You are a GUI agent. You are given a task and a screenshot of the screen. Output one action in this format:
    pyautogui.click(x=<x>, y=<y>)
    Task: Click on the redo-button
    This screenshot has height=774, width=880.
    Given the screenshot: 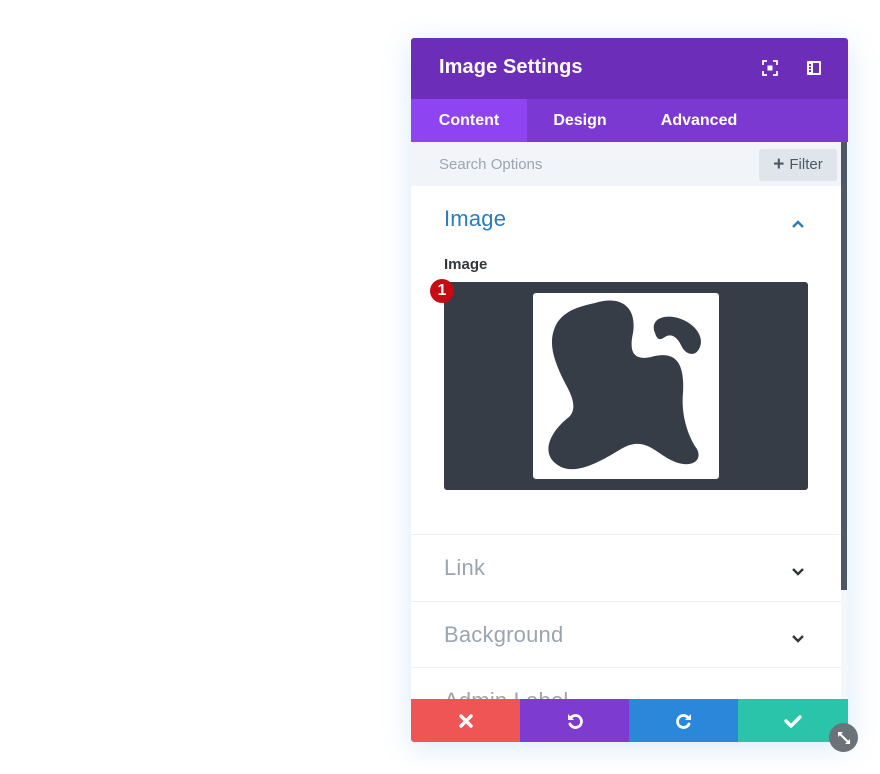 What is the action you would take?
    pyautogui.click(x=684, y=720)
    